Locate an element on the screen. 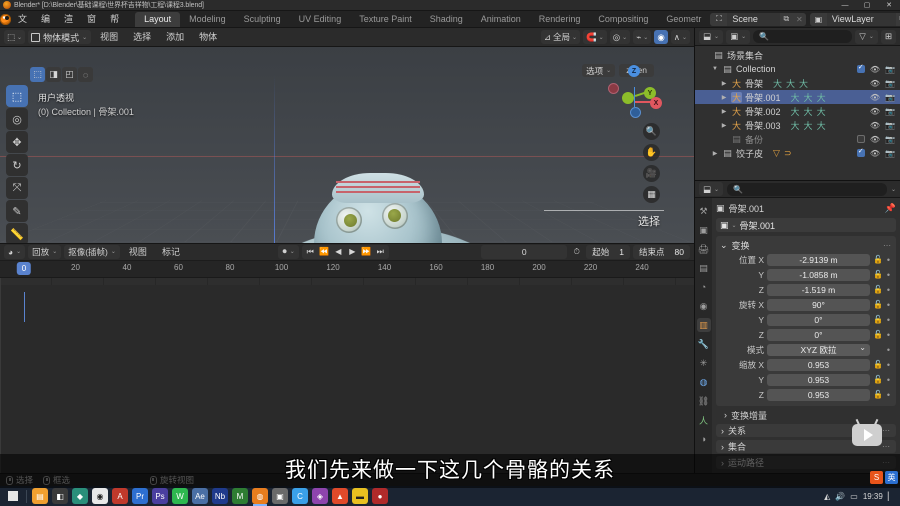 The width and height of the screenshot is (900, 506). scene-name: Scene is located at coordinates (753, 19).